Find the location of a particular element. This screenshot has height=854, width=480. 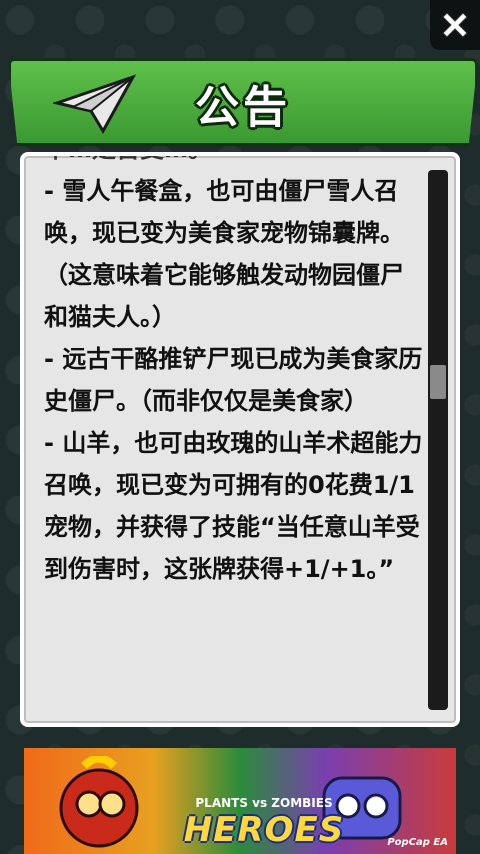

announcement-header: 公告 is located at coordinates (243, 102).